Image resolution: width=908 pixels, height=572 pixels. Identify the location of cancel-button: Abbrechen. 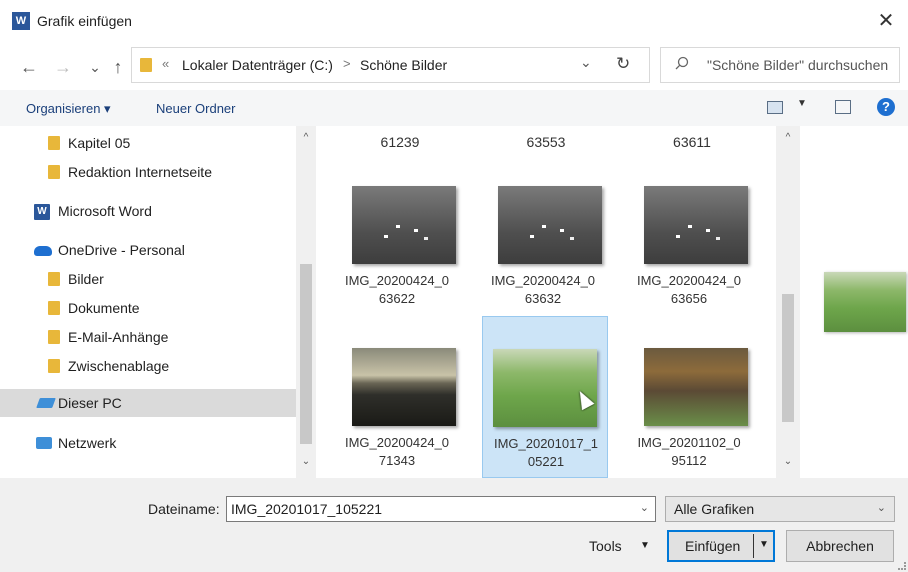
(840, 546).